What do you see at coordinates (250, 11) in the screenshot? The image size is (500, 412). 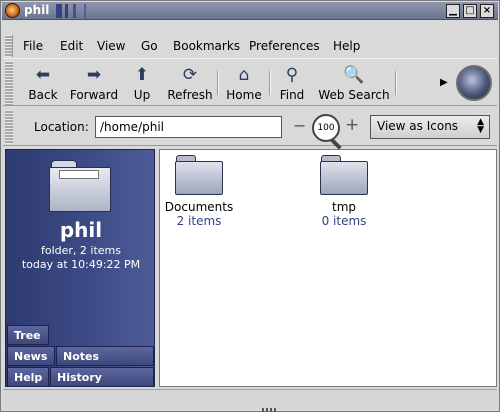 I see `title-bar: phil ▁ □ ×` at bounding box center [250, 11].